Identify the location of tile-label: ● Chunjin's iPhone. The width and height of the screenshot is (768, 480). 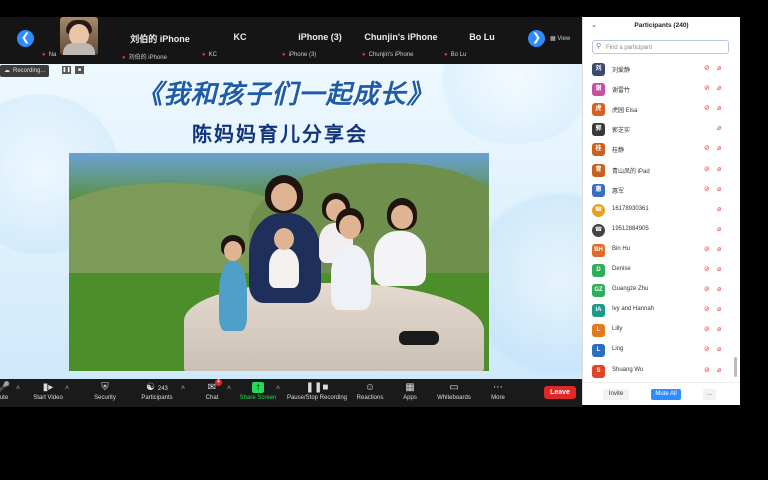
(388, 55).